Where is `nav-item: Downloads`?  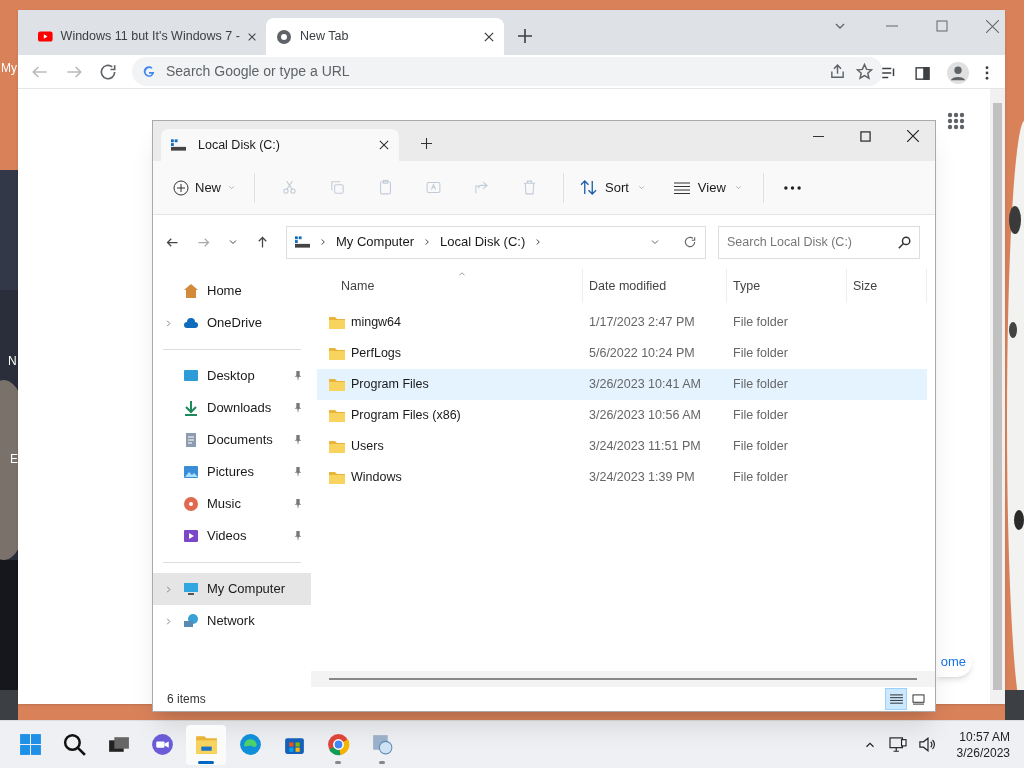 nav-item: Downloads is located at coordinates (232, 408).